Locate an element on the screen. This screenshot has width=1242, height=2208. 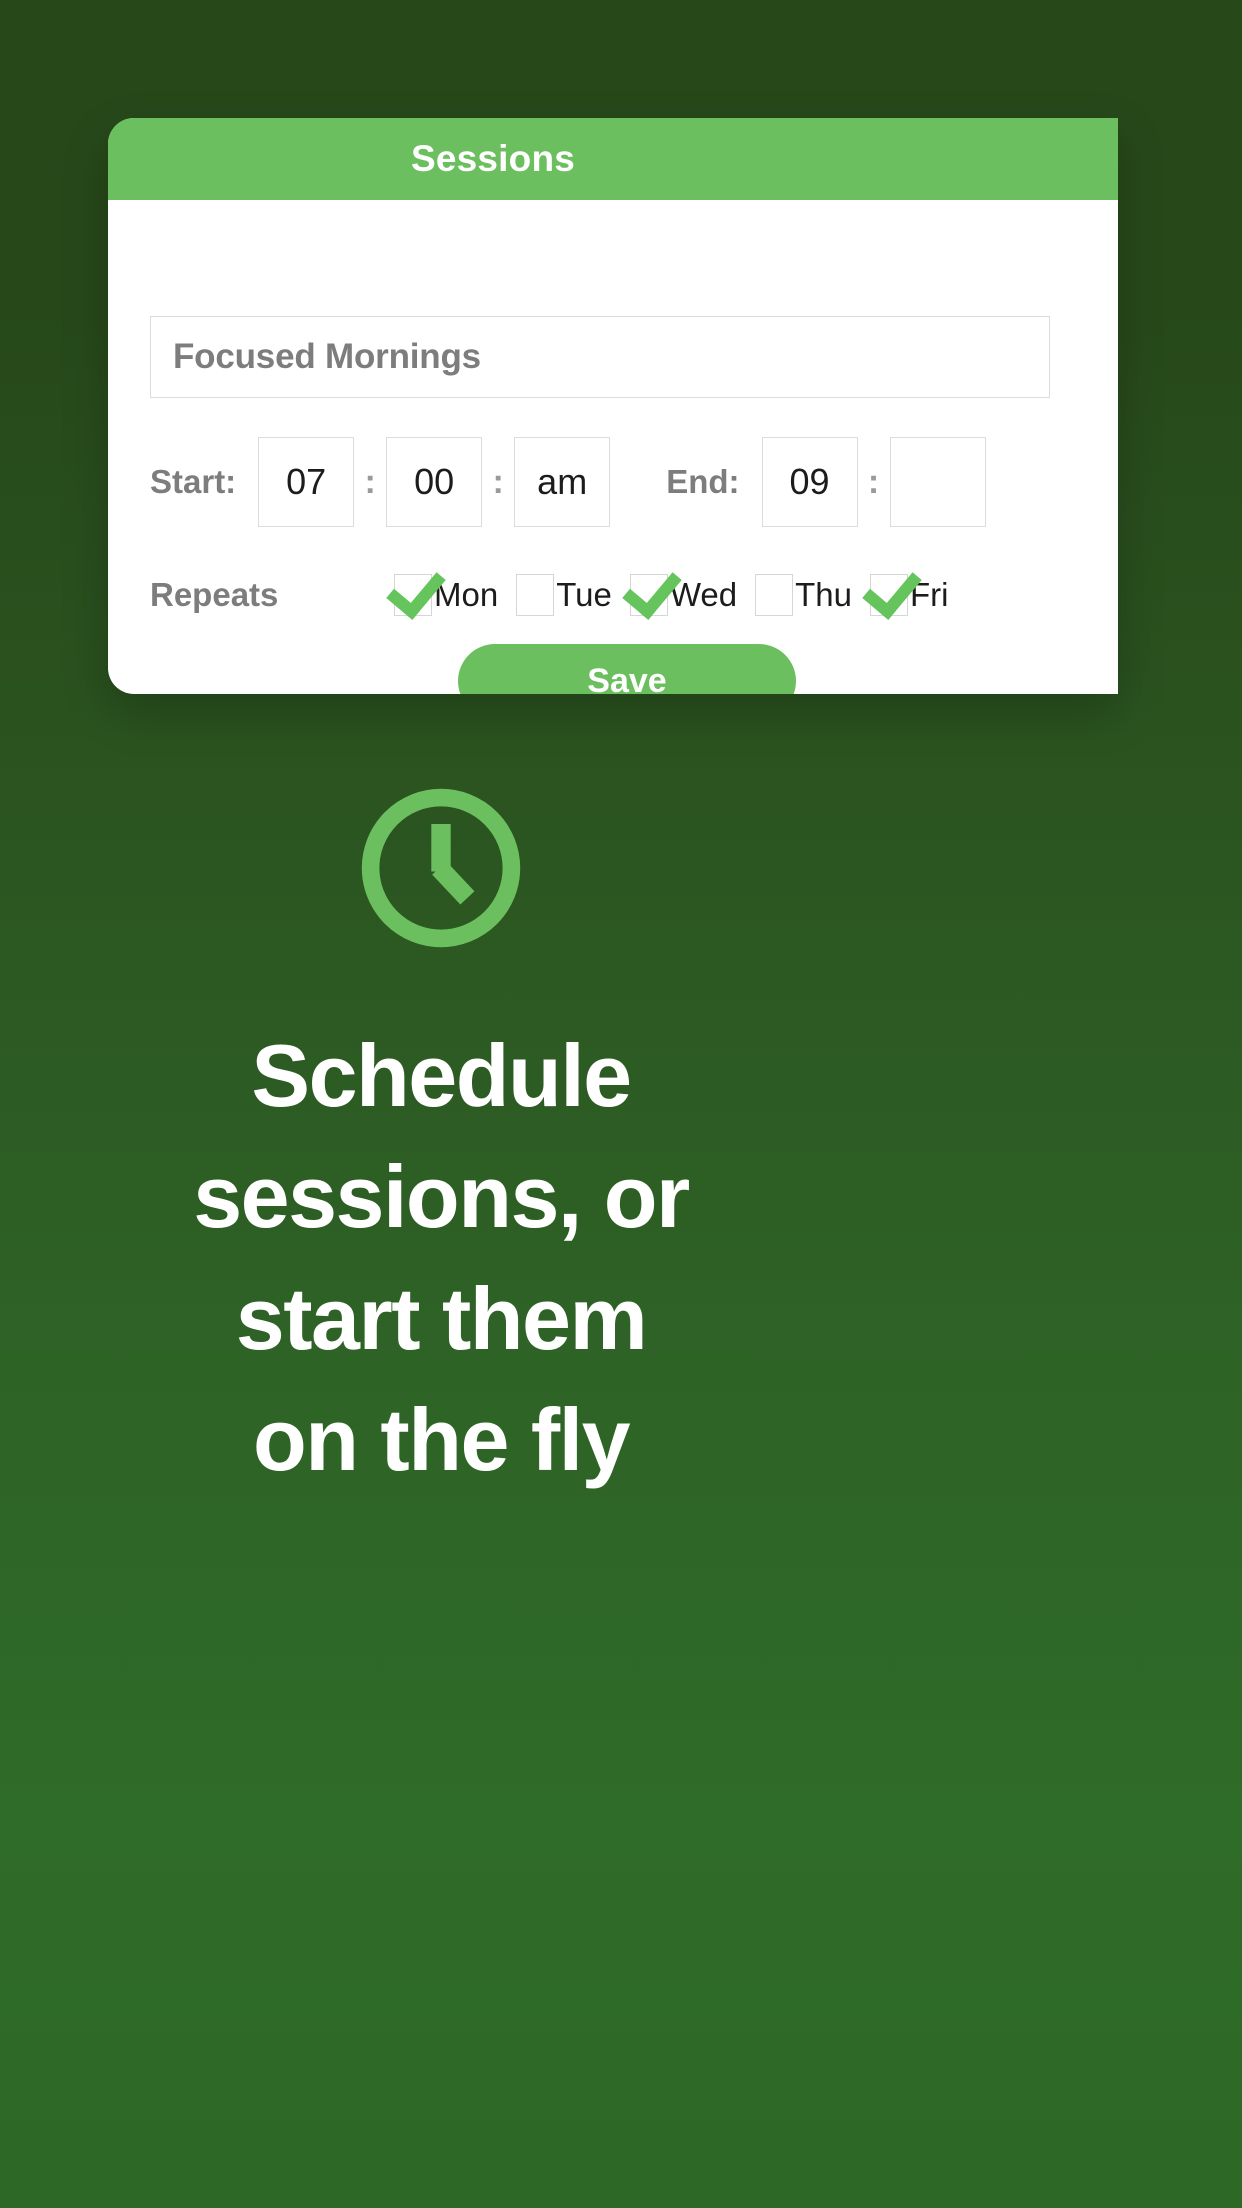
day-toggle-tue: Tue is located at coordinates (564, 595).